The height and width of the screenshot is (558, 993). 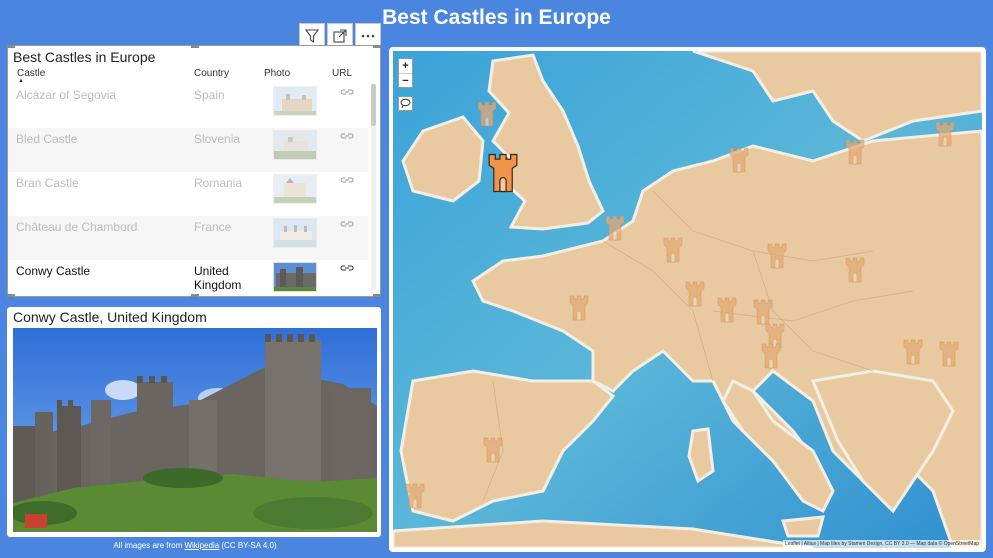 I want to click on zoom-control: + −, so click(x=405, y=73).